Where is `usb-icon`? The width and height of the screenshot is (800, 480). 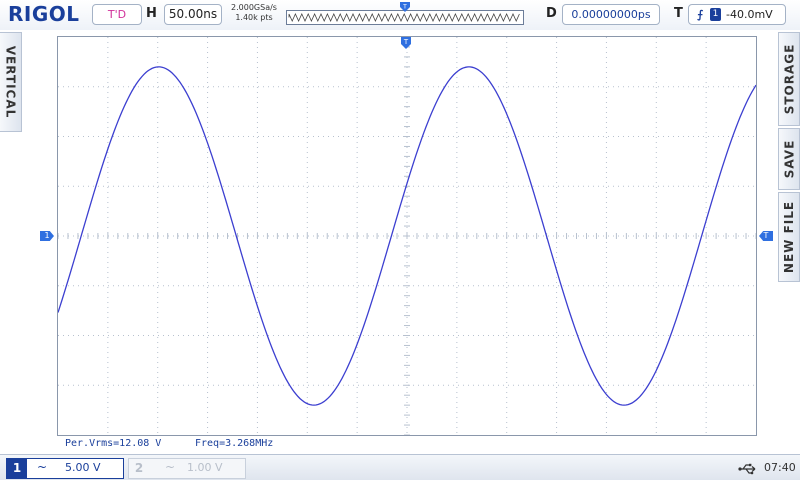 usb-icon is located at coordinates (747, 469).